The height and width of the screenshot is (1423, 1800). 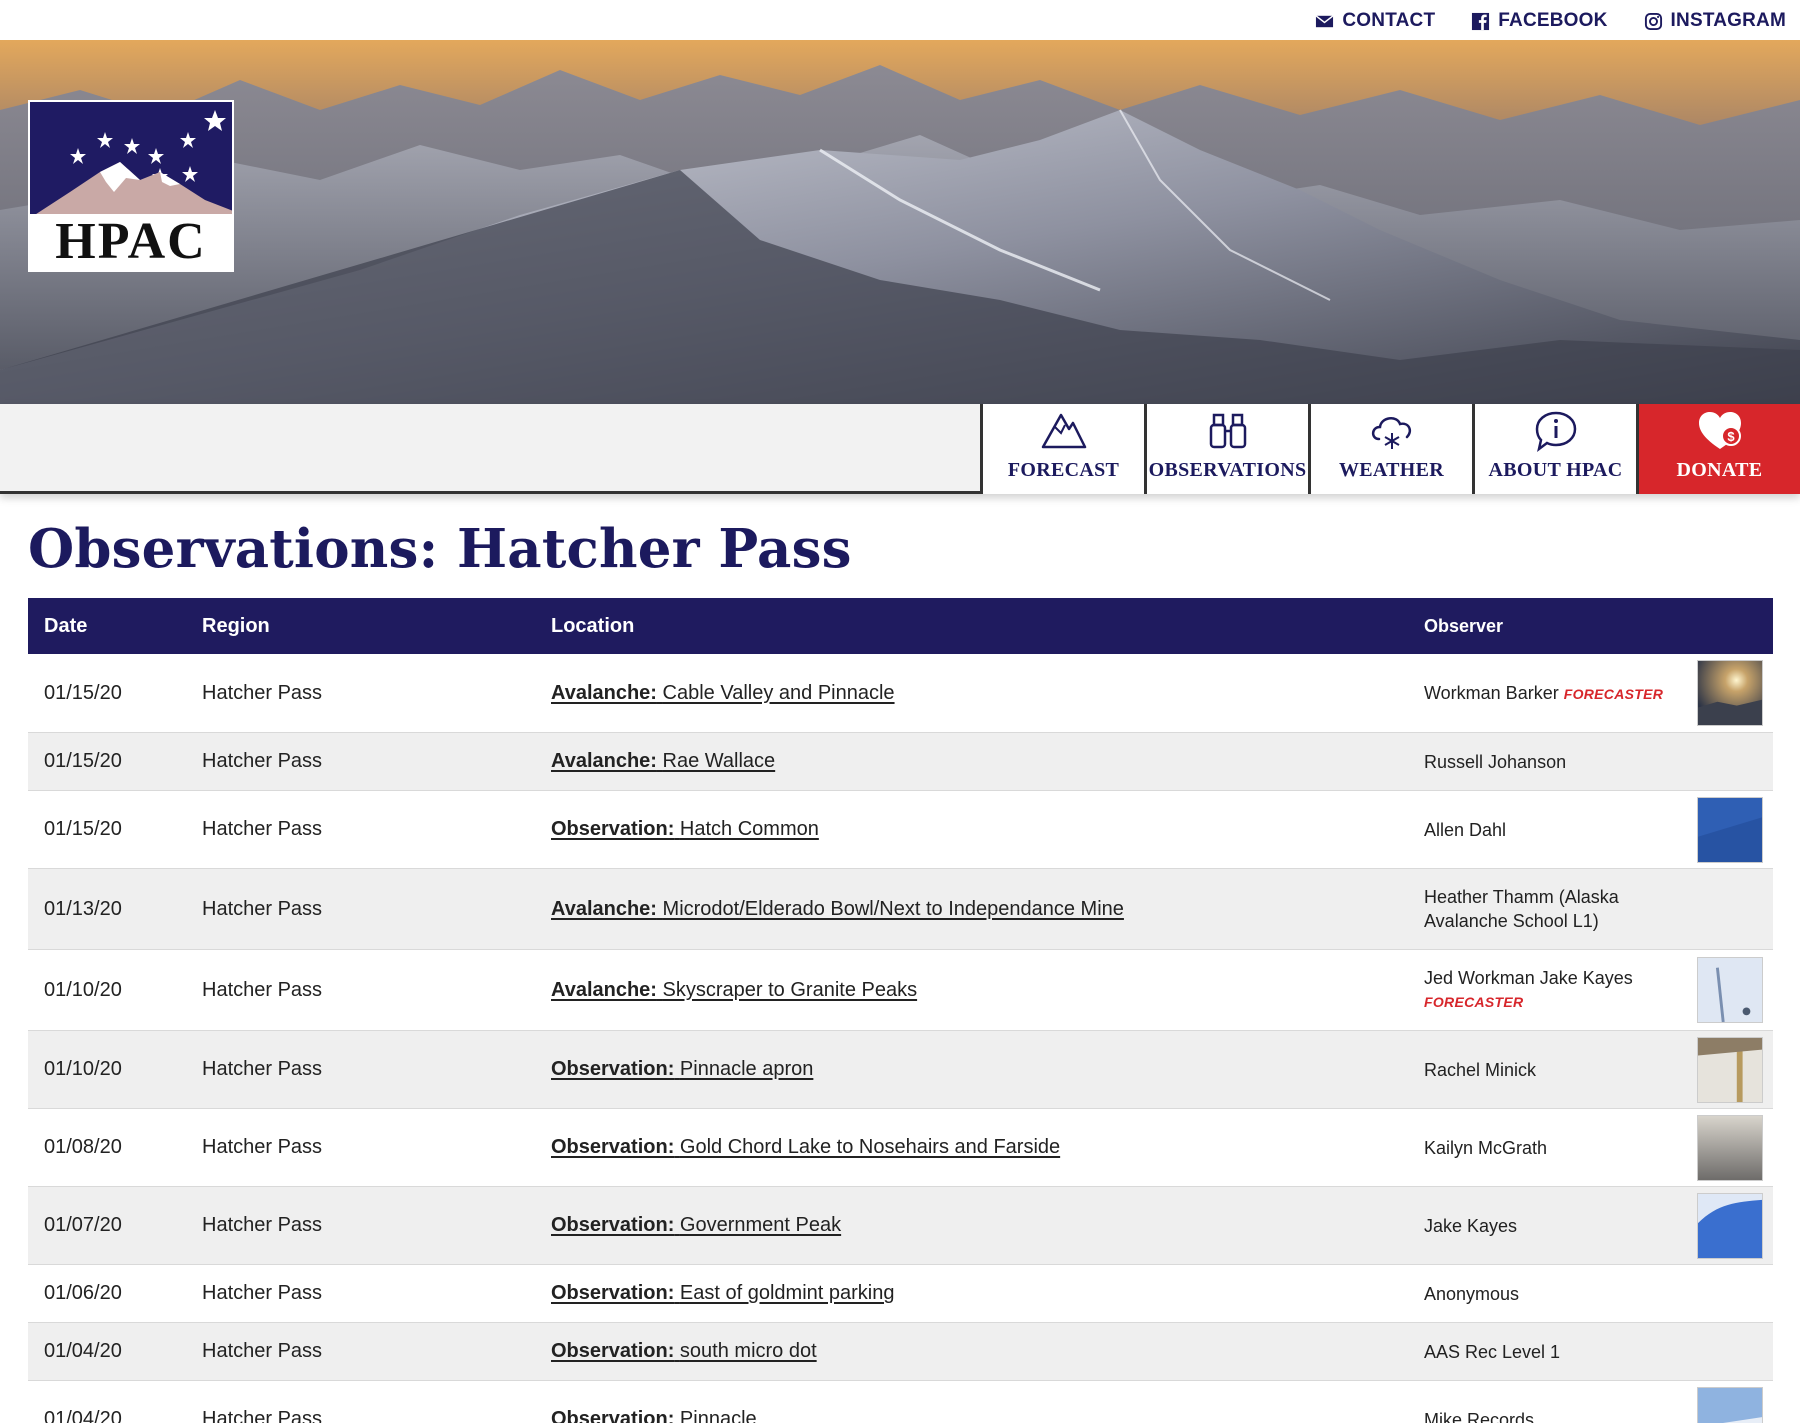 I want to click on nav-forecast: FORECAST, so click(x=1062, y=449).